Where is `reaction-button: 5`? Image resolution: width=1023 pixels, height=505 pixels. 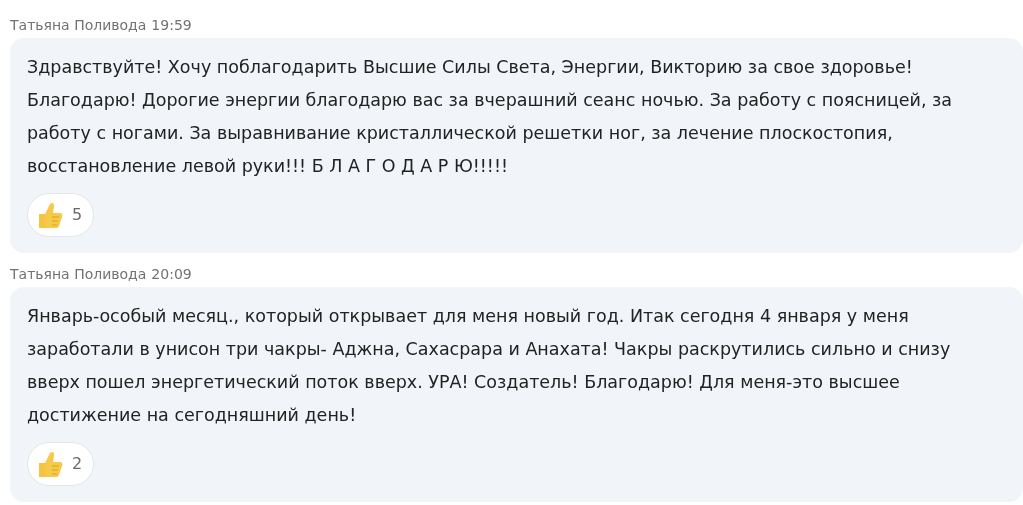
reaction-button: 5 is located at coordinates (61, 215).